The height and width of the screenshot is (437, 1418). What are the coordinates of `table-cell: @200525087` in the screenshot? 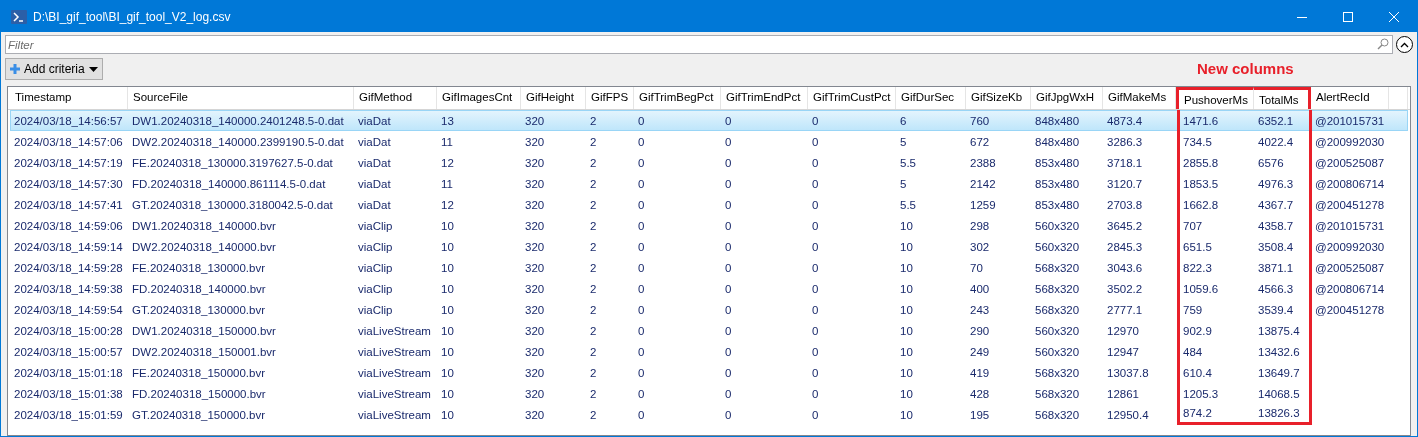 It's located at (1350, 162).